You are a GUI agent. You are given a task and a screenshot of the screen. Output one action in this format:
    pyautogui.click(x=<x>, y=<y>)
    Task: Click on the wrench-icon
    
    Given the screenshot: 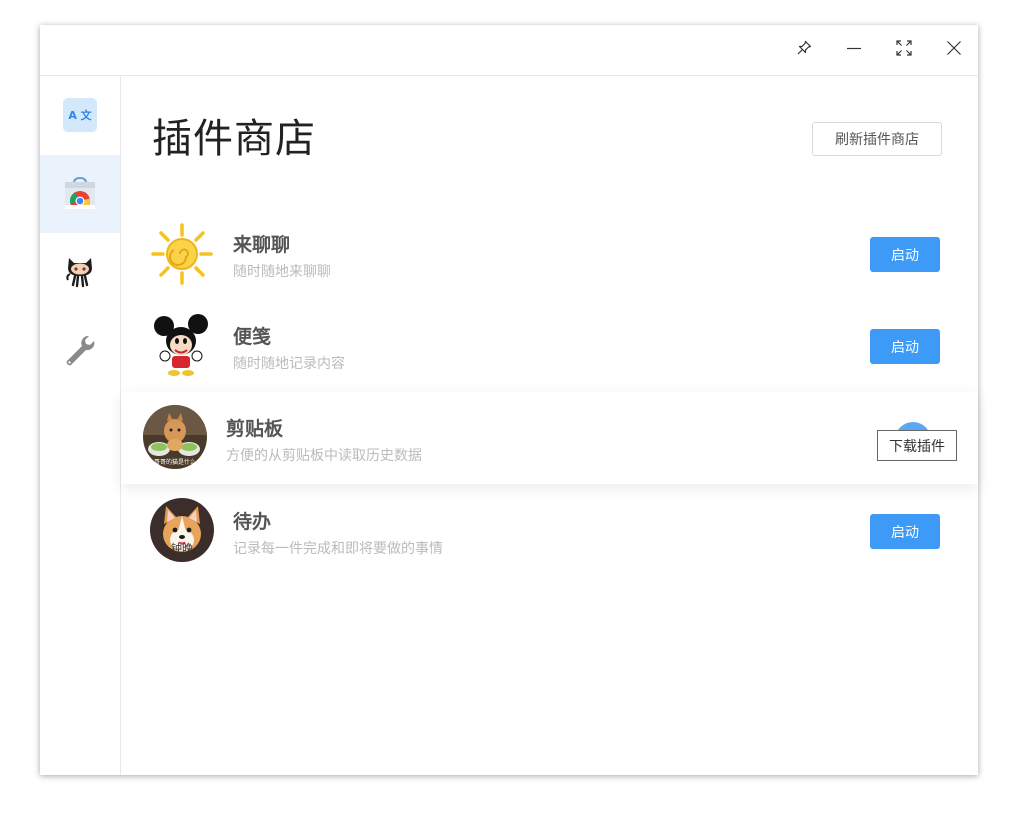 What is the action you would take?
    pyautogui.click(x=80, y=352)
    